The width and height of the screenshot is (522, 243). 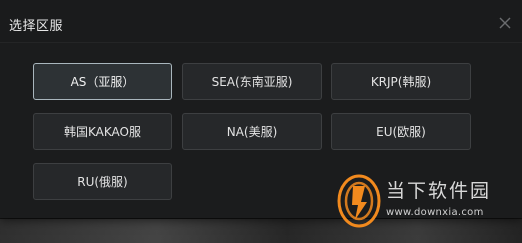 I want to click on region-button-sea: SEA(东南亚服), so click(x=252, y=81).